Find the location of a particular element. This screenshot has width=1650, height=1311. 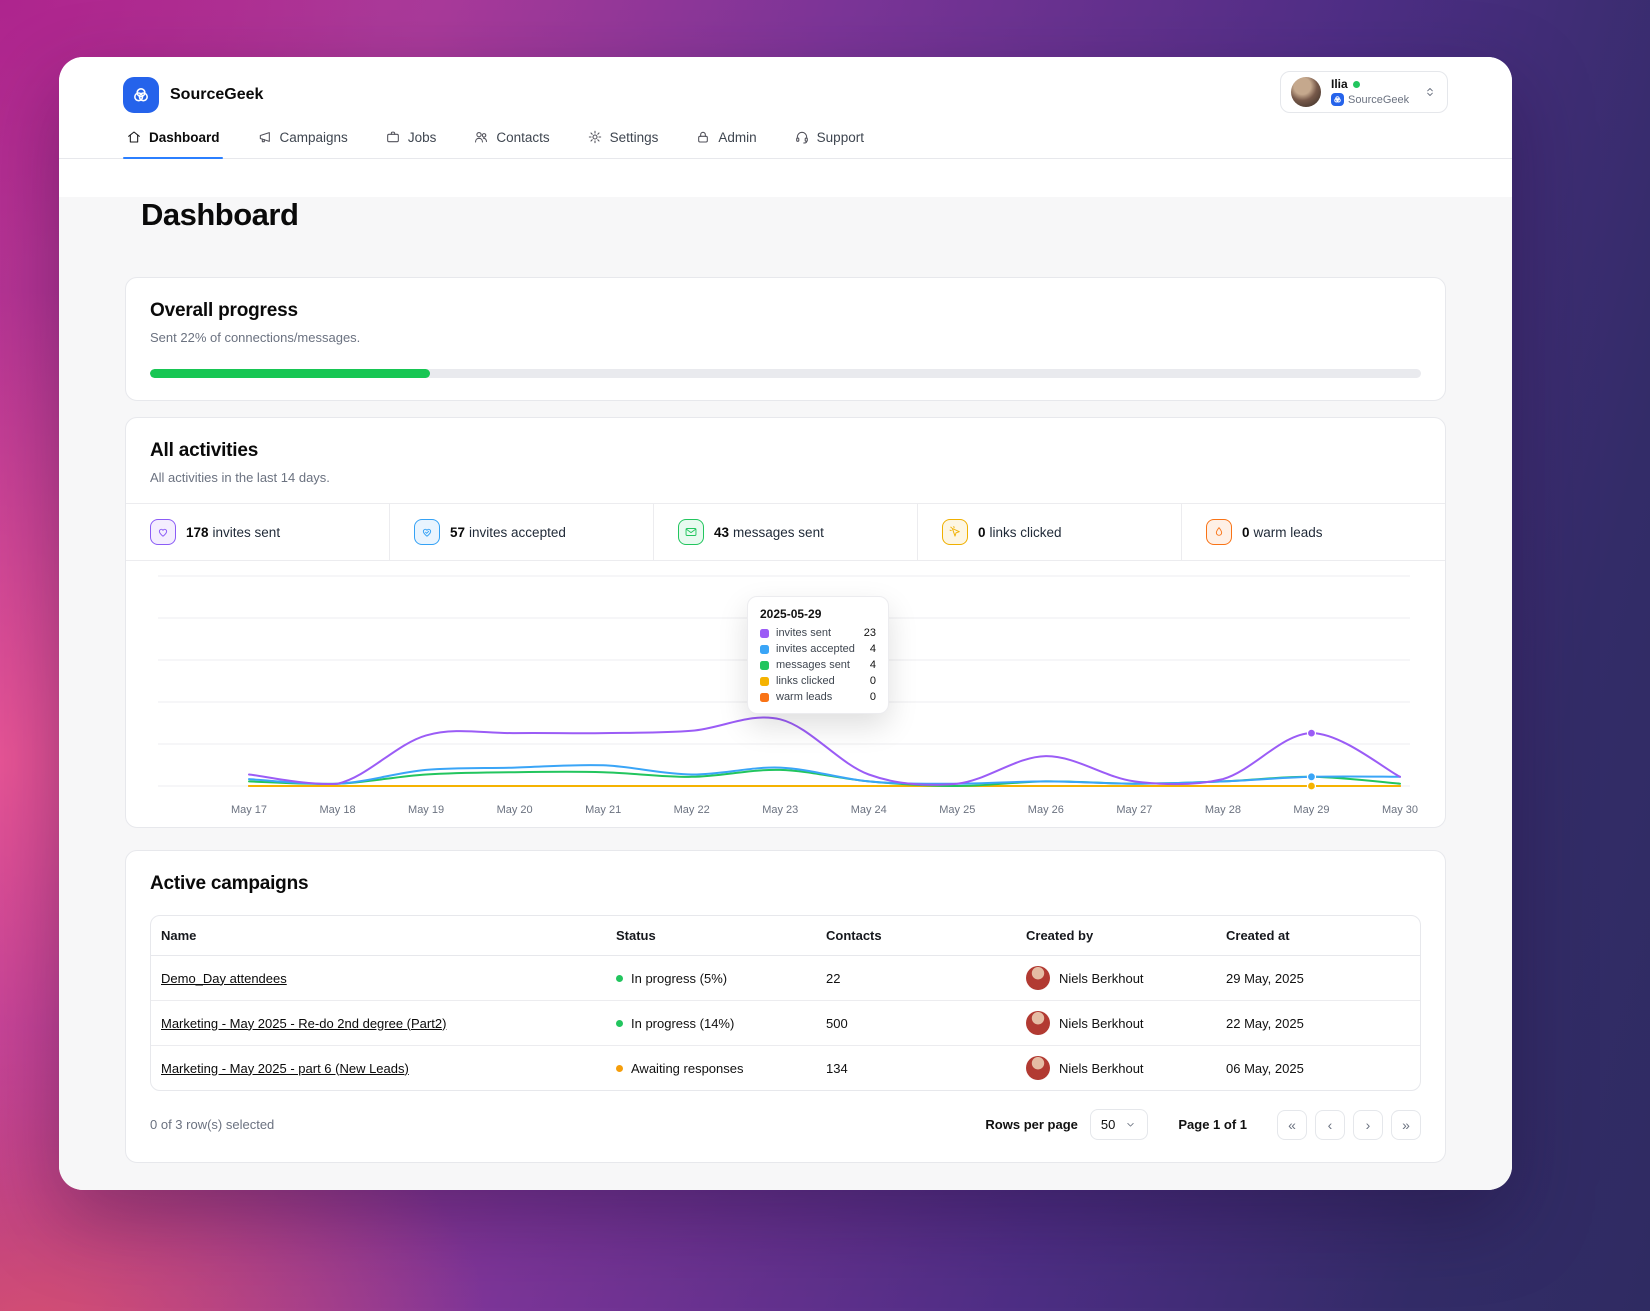

nav-item-contacts: Contacts is located at coordinates (511, 139).